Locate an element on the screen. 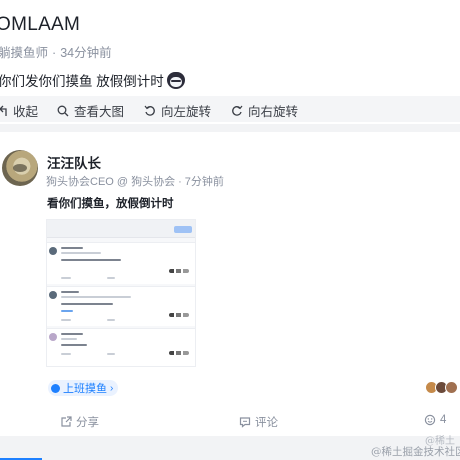 The height and width of the screenshot is (460, 460). post-meta: 躺摸鱼师 · 34分钟前 is located at coordinates (56, 51).